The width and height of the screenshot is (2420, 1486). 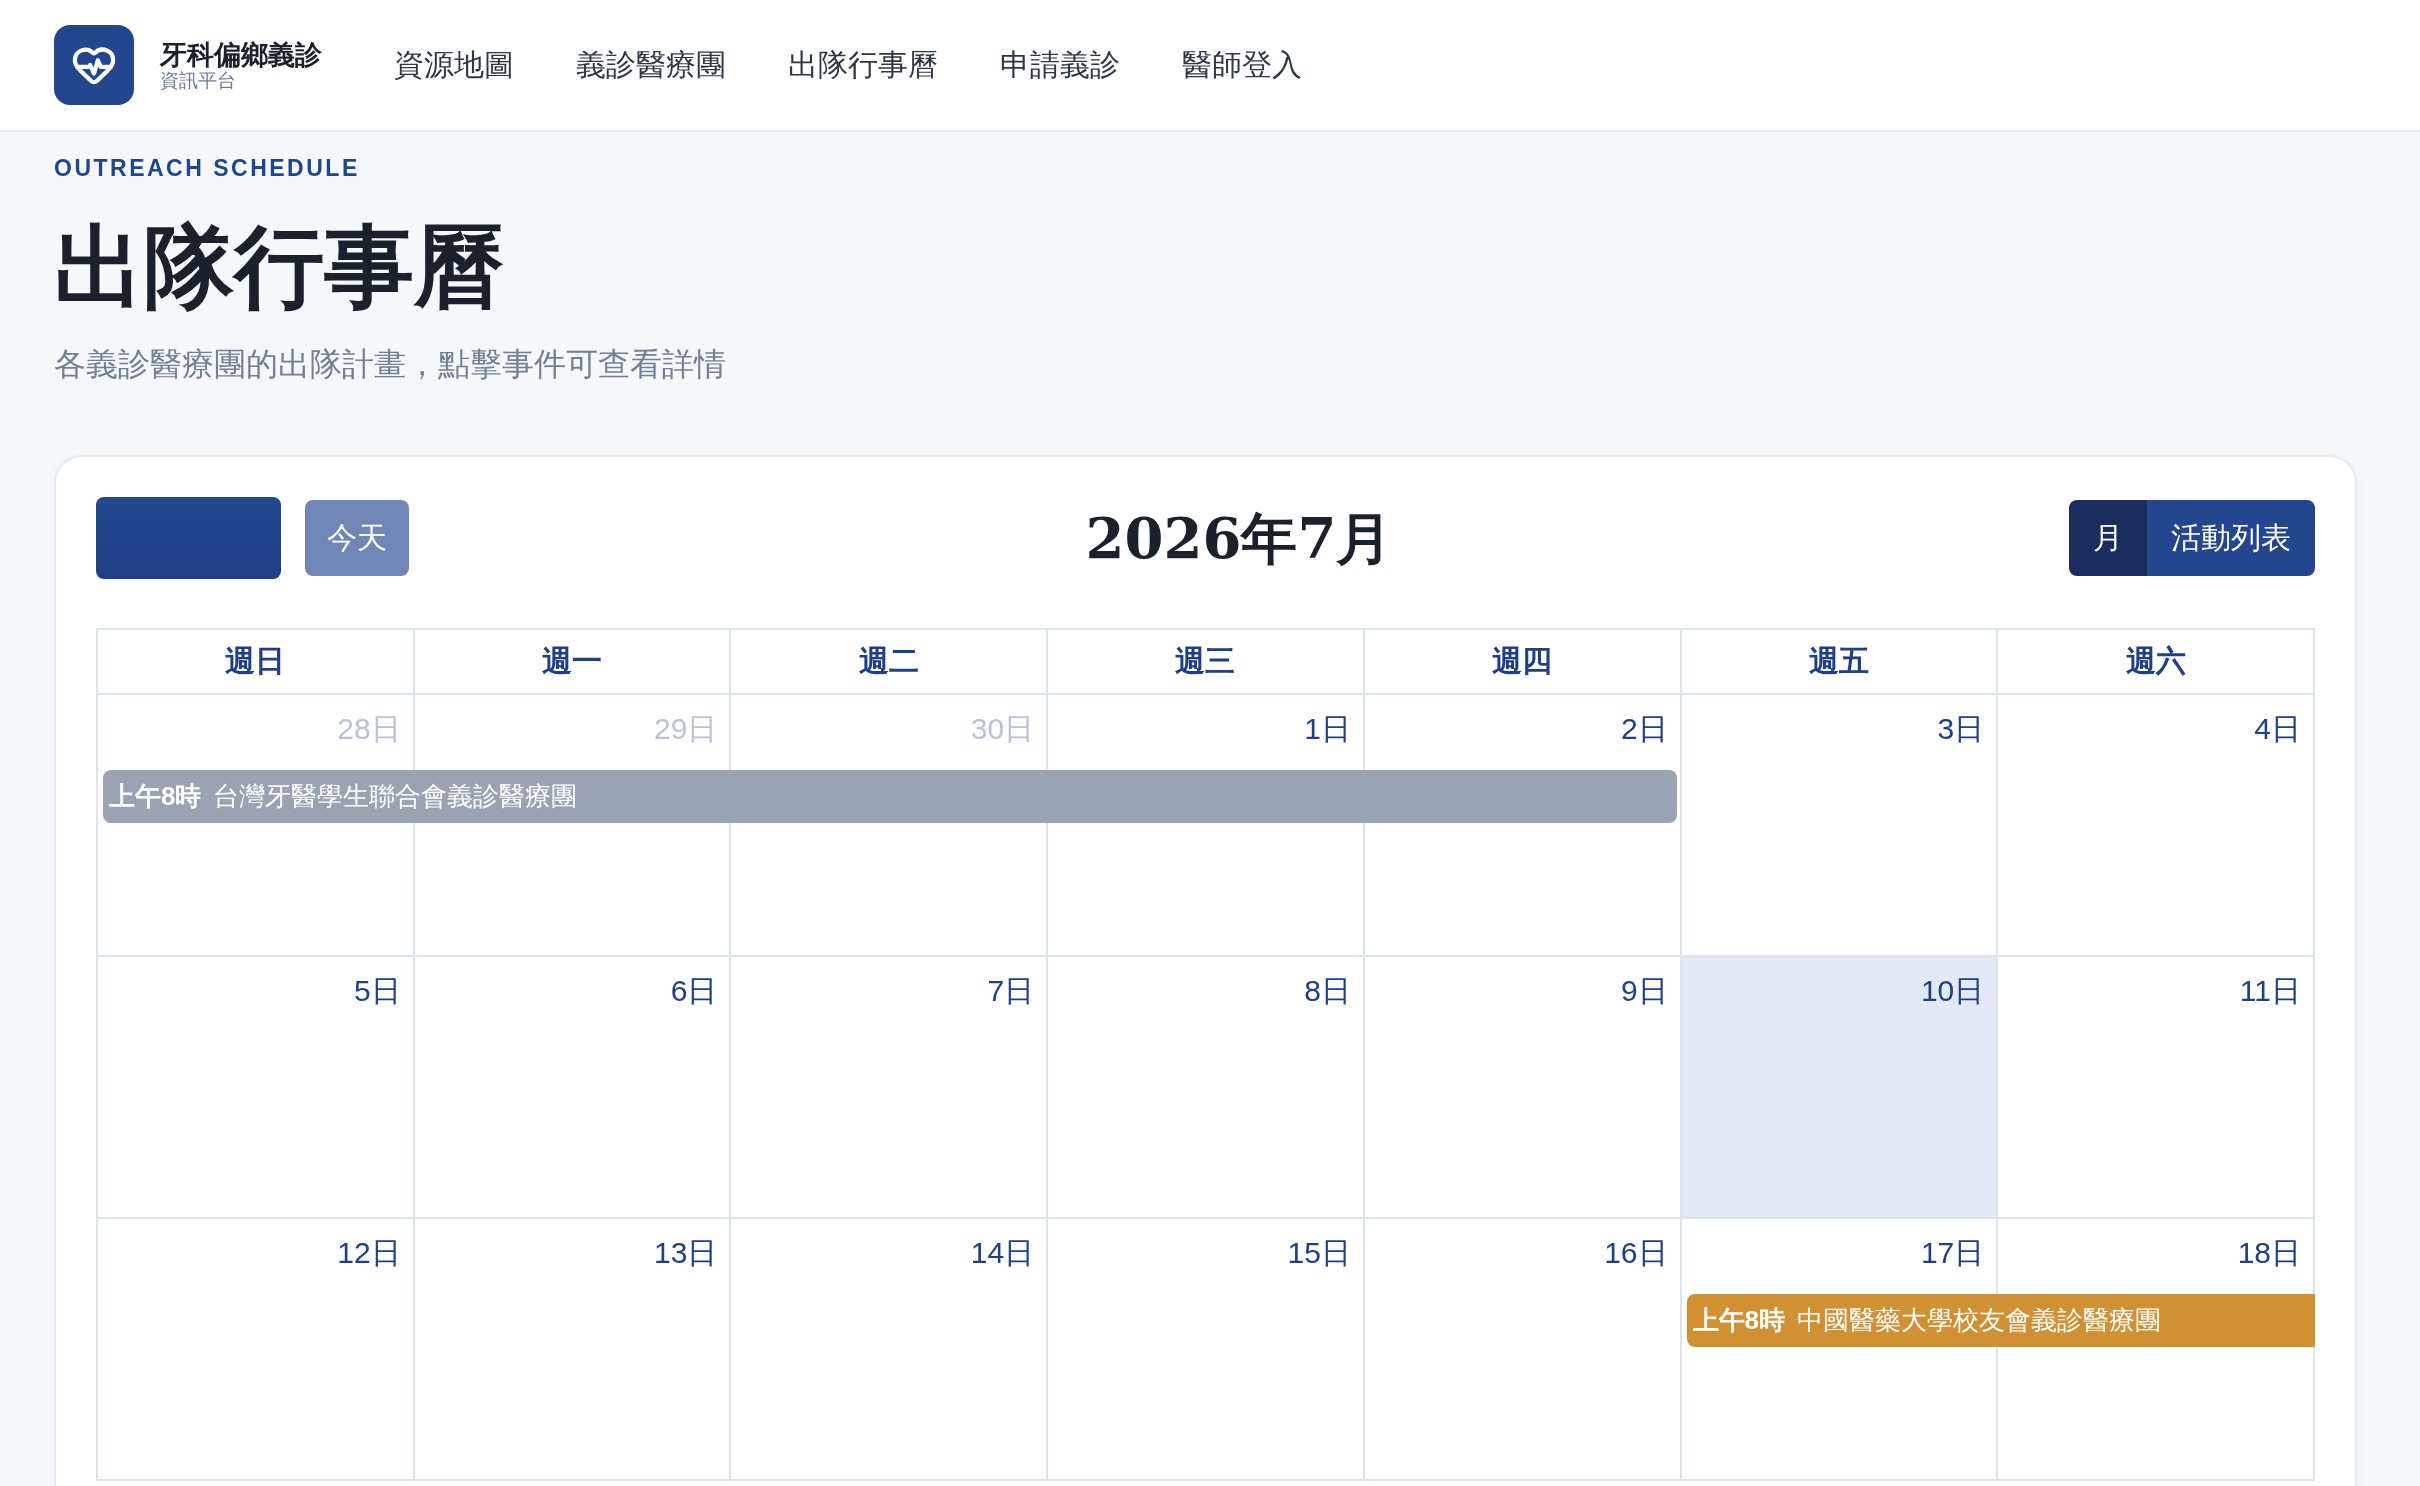 What do you see at coordinates (694, 991) in the screenshot?
I see `day-number: 6日` at bounding box center [694, 991].